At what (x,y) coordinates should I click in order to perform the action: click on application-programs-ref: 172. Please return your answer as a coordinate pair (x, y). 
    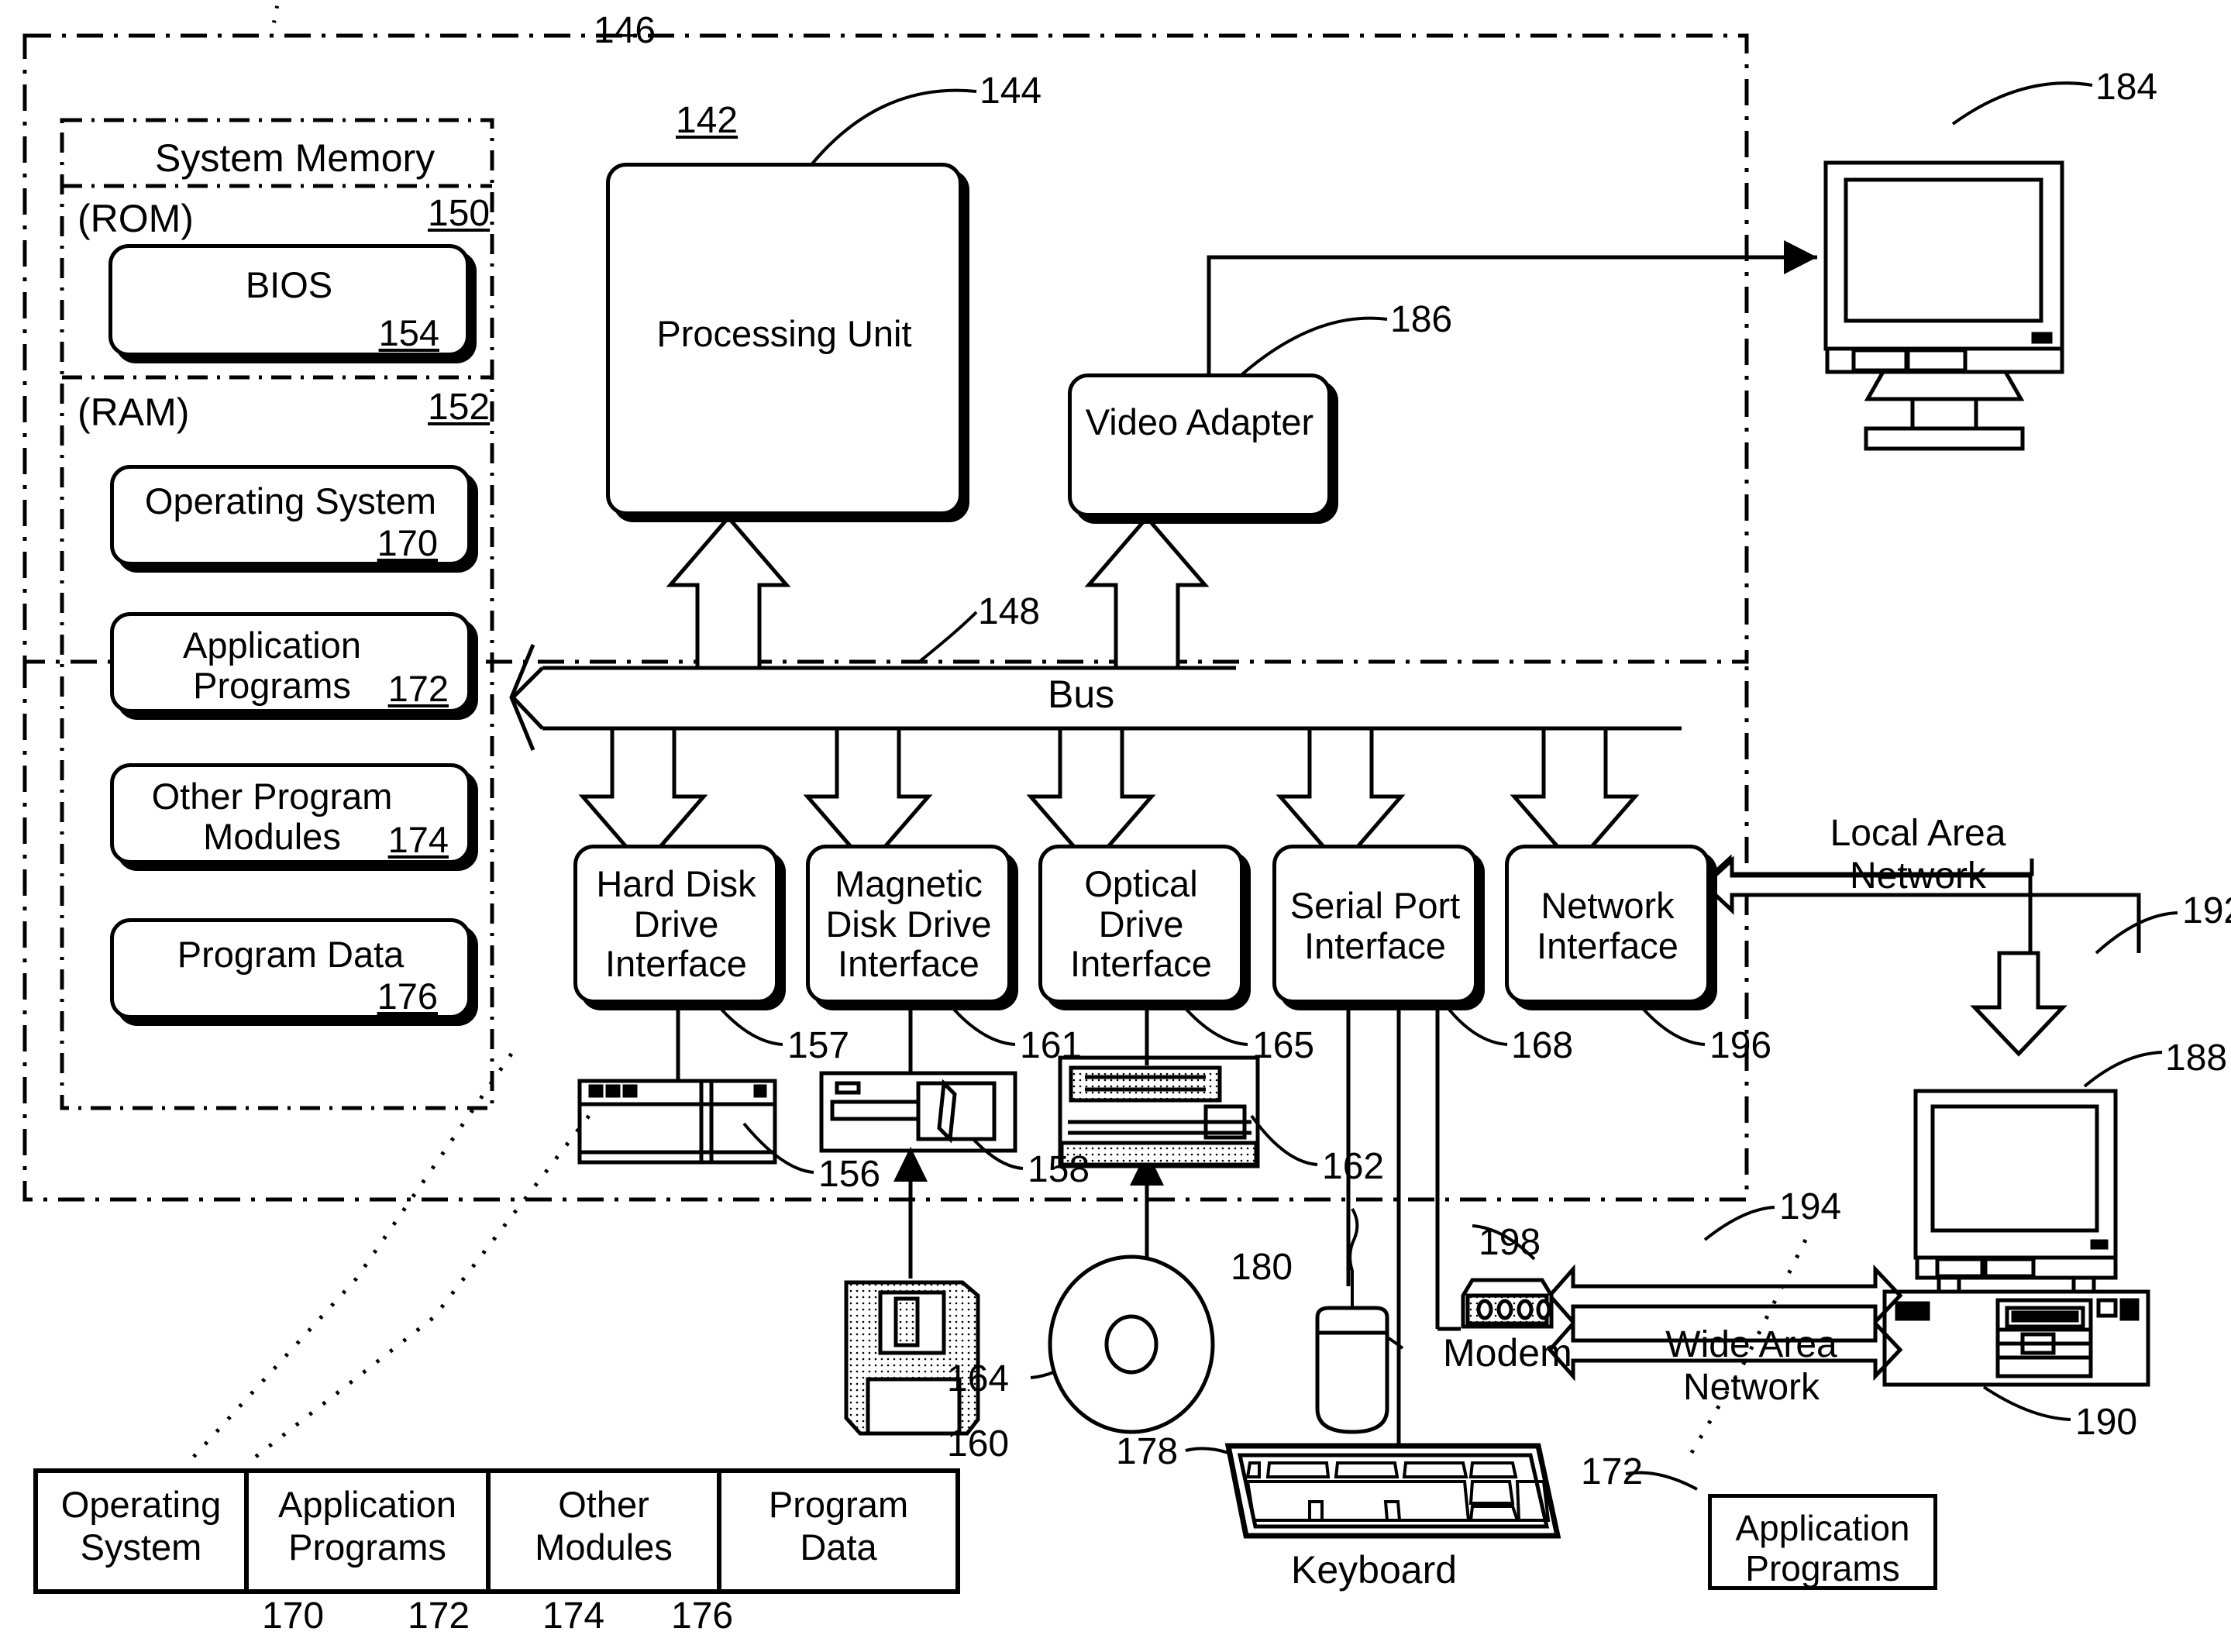
    Looking at the image, I should click on (418, 688).